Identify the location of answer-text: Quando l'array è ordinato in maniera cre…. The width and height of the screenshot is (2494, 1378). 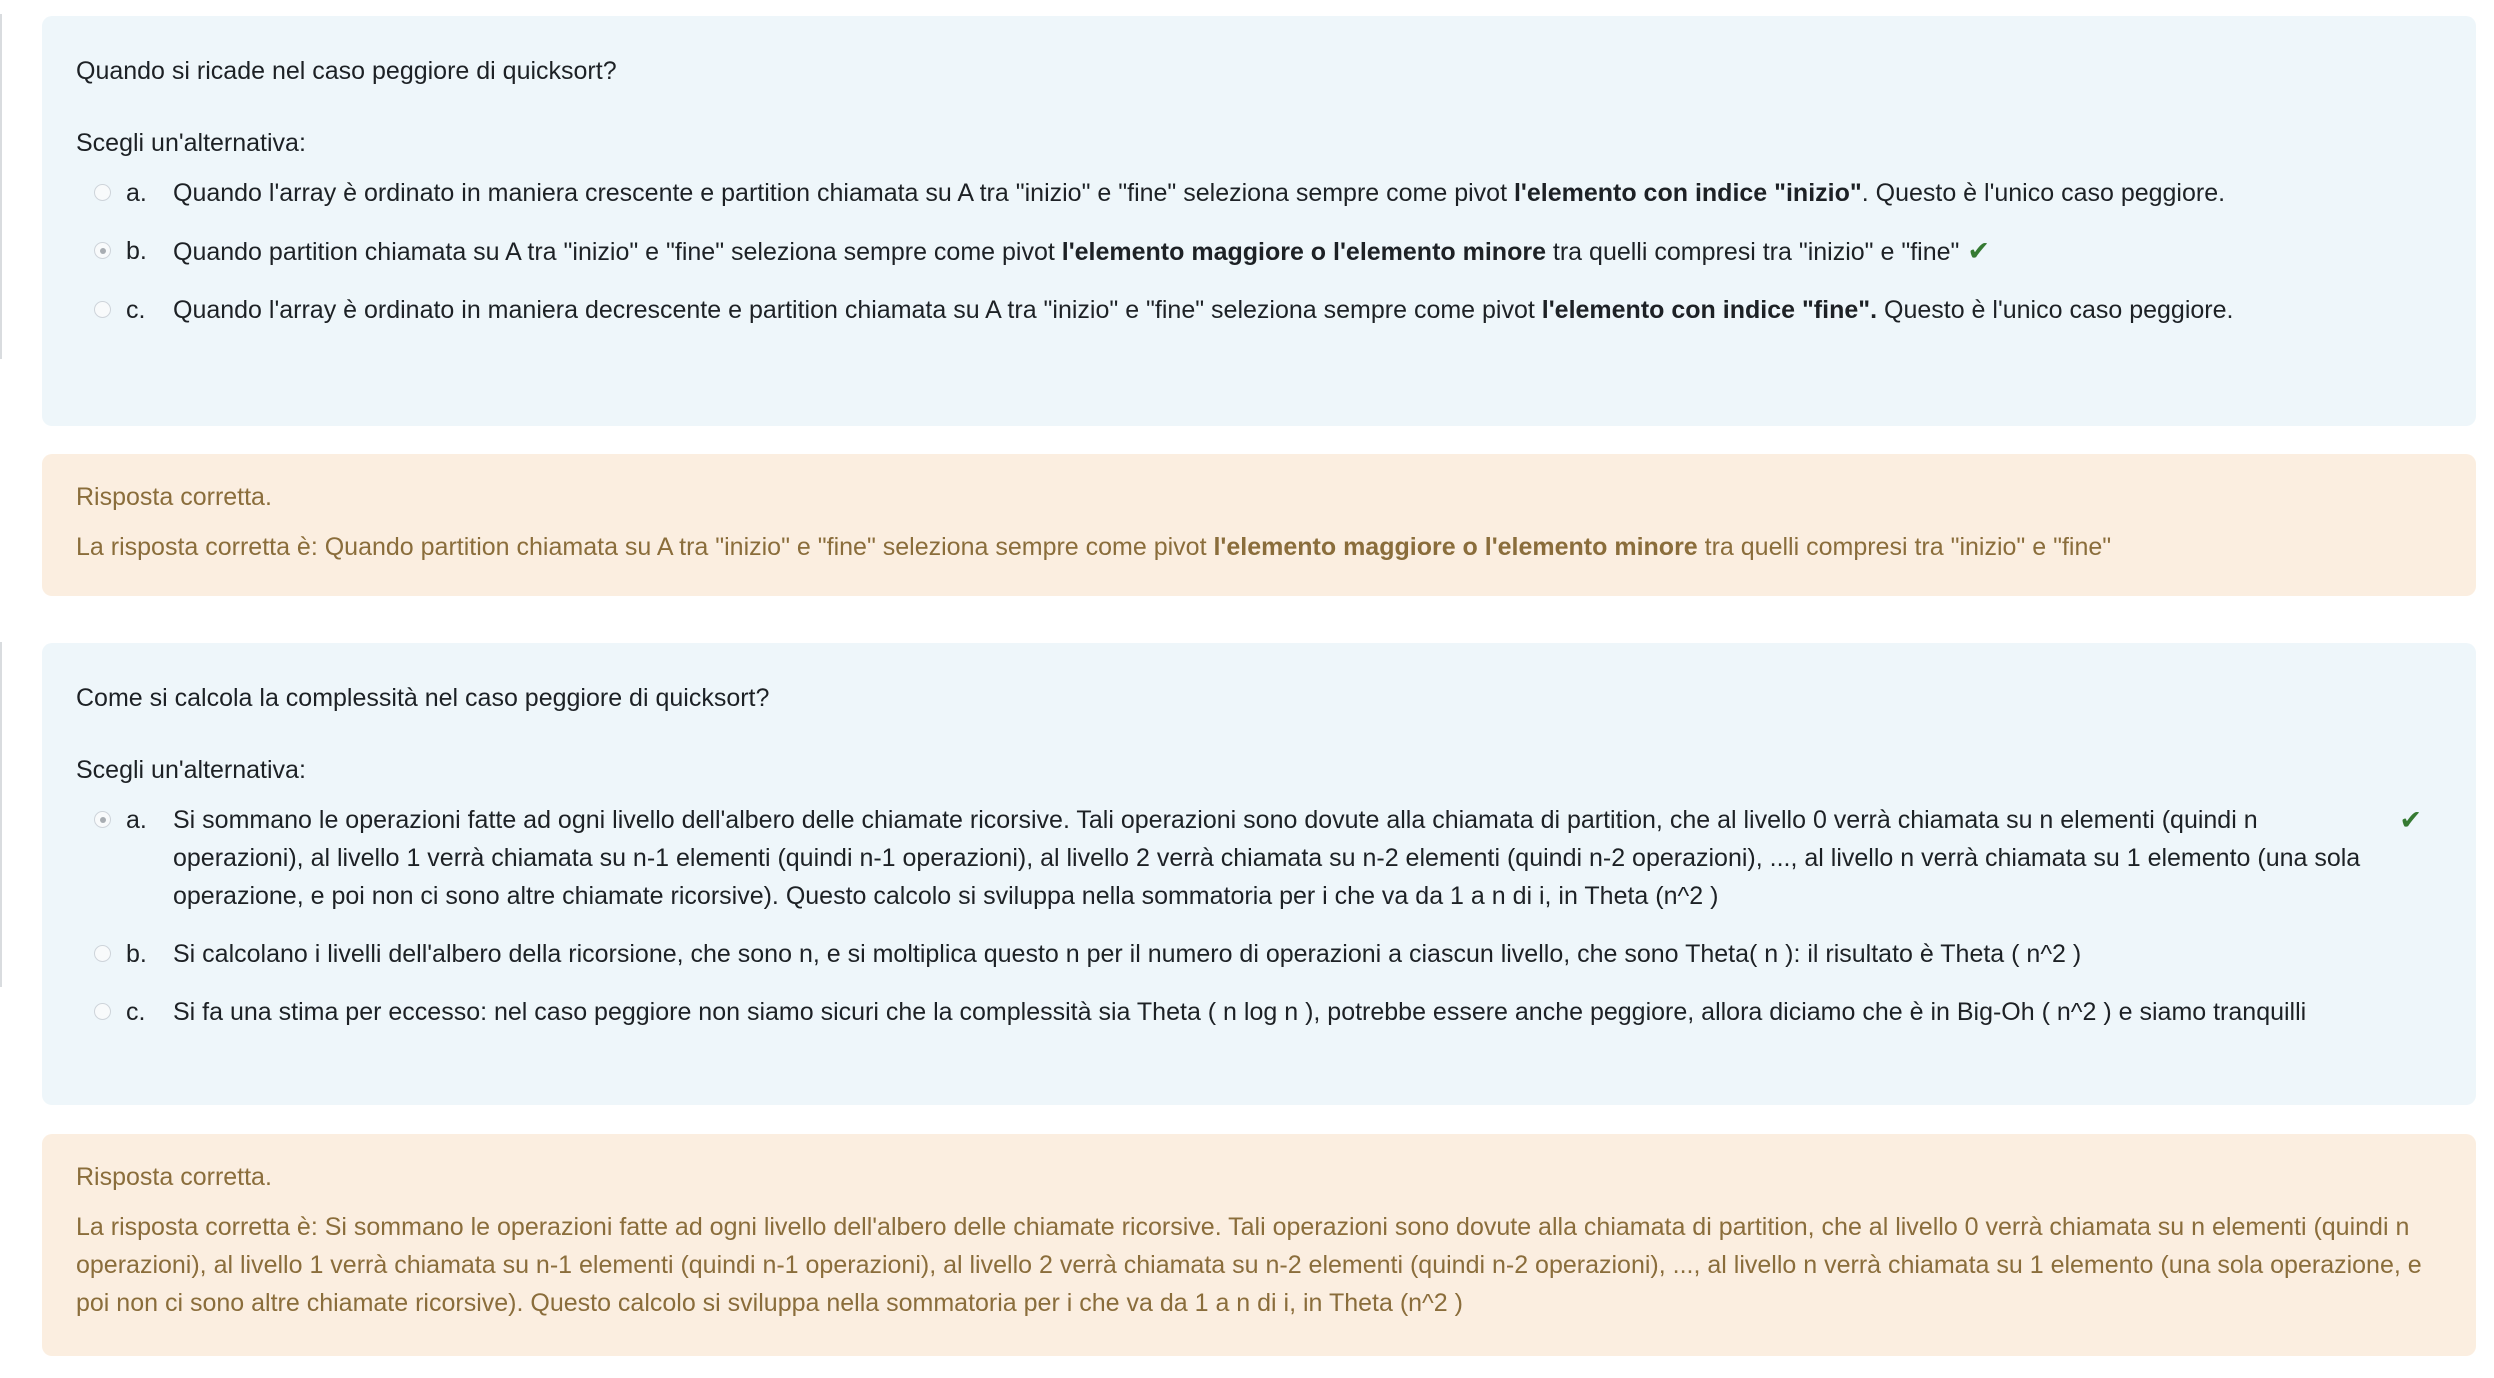
(1199, 193).